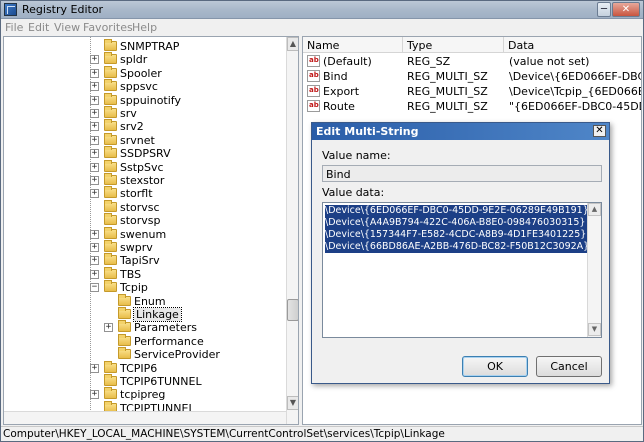  What do you see at coordinates (145, 180) in the screenshot?
I see `tree-item: + stexstor` at bounding box center [145, 180].